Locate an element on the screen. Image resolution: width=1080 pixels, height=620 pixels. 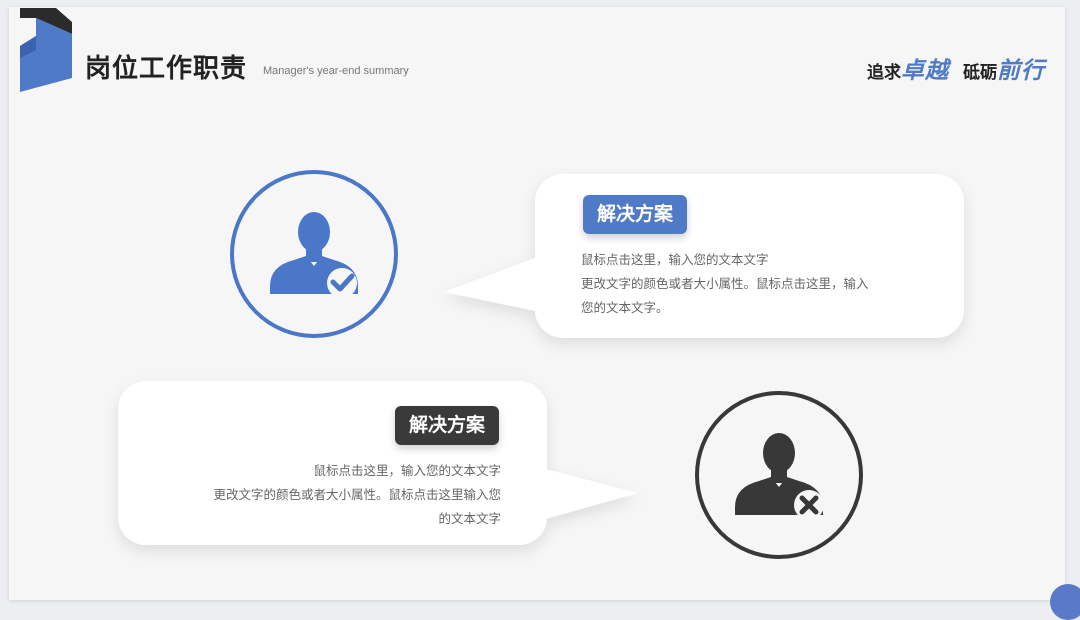
card-line: 您的文本文字。 is located at coordinates (625, 307).